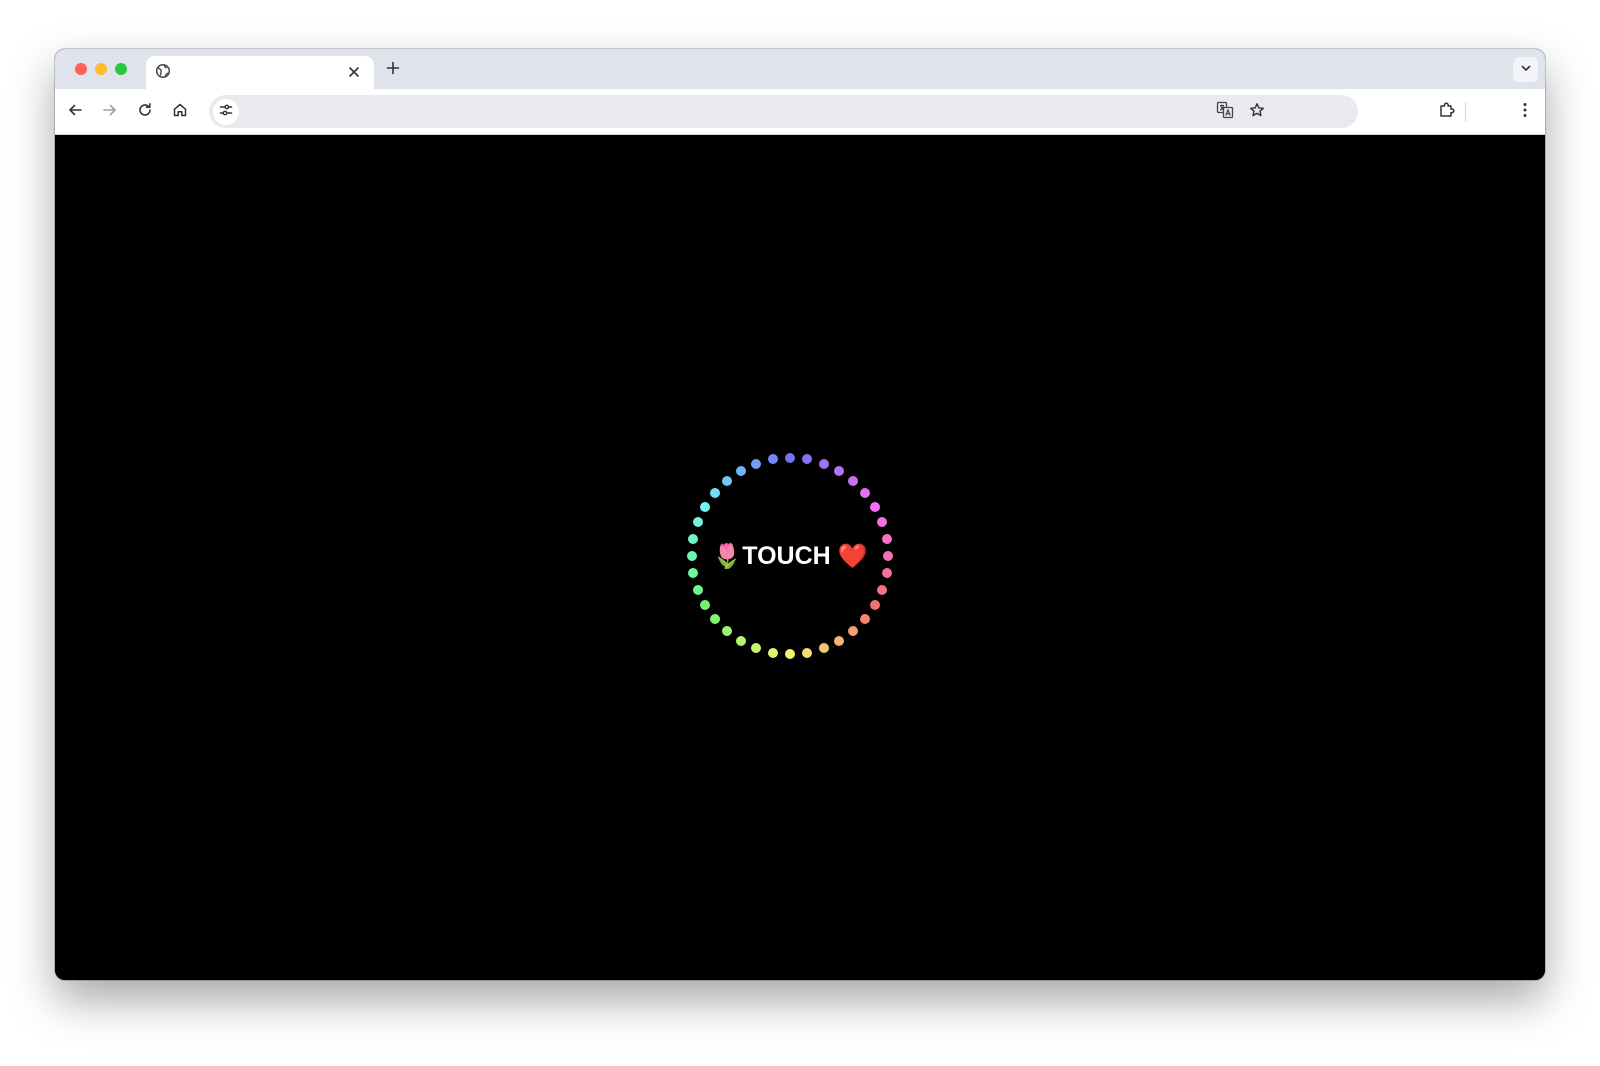  I want to click on browser-toolbar, so click(800, 112).